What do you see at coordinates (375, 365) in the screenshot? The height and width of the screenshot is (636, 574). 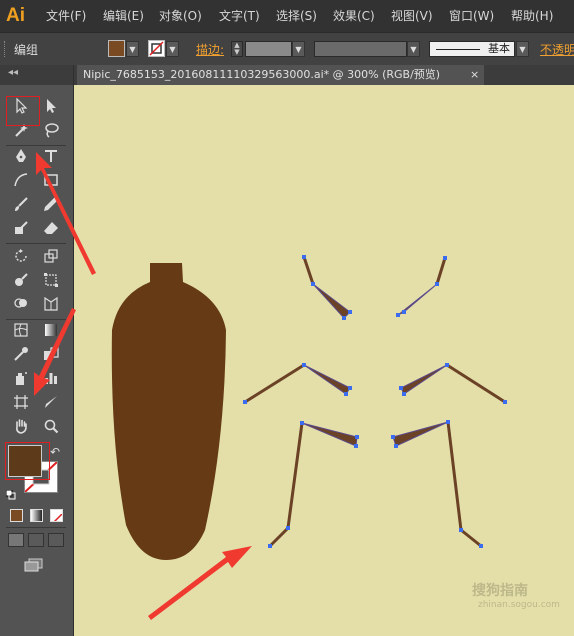 I see `leg-segments` at bounding box center [375, 365].